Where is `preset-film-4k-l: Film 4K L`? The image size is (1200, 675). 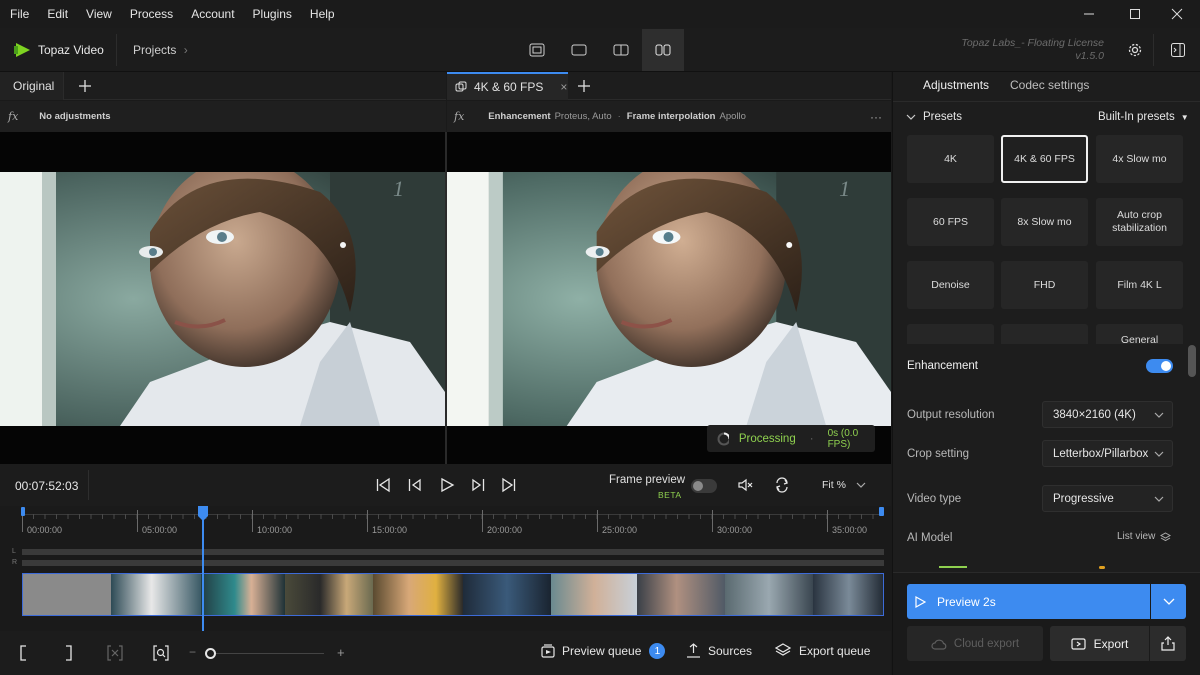
preset-film-4k-l: Film 4K L is located at coordinates (1139, 285).